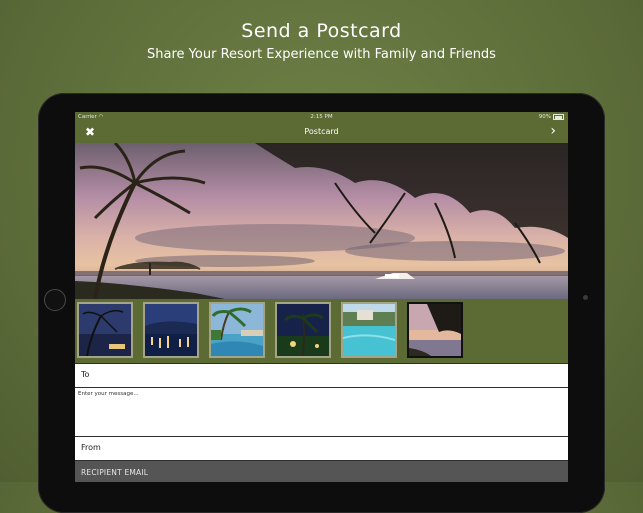  I want to click on to-label: To, so click(85, 374).